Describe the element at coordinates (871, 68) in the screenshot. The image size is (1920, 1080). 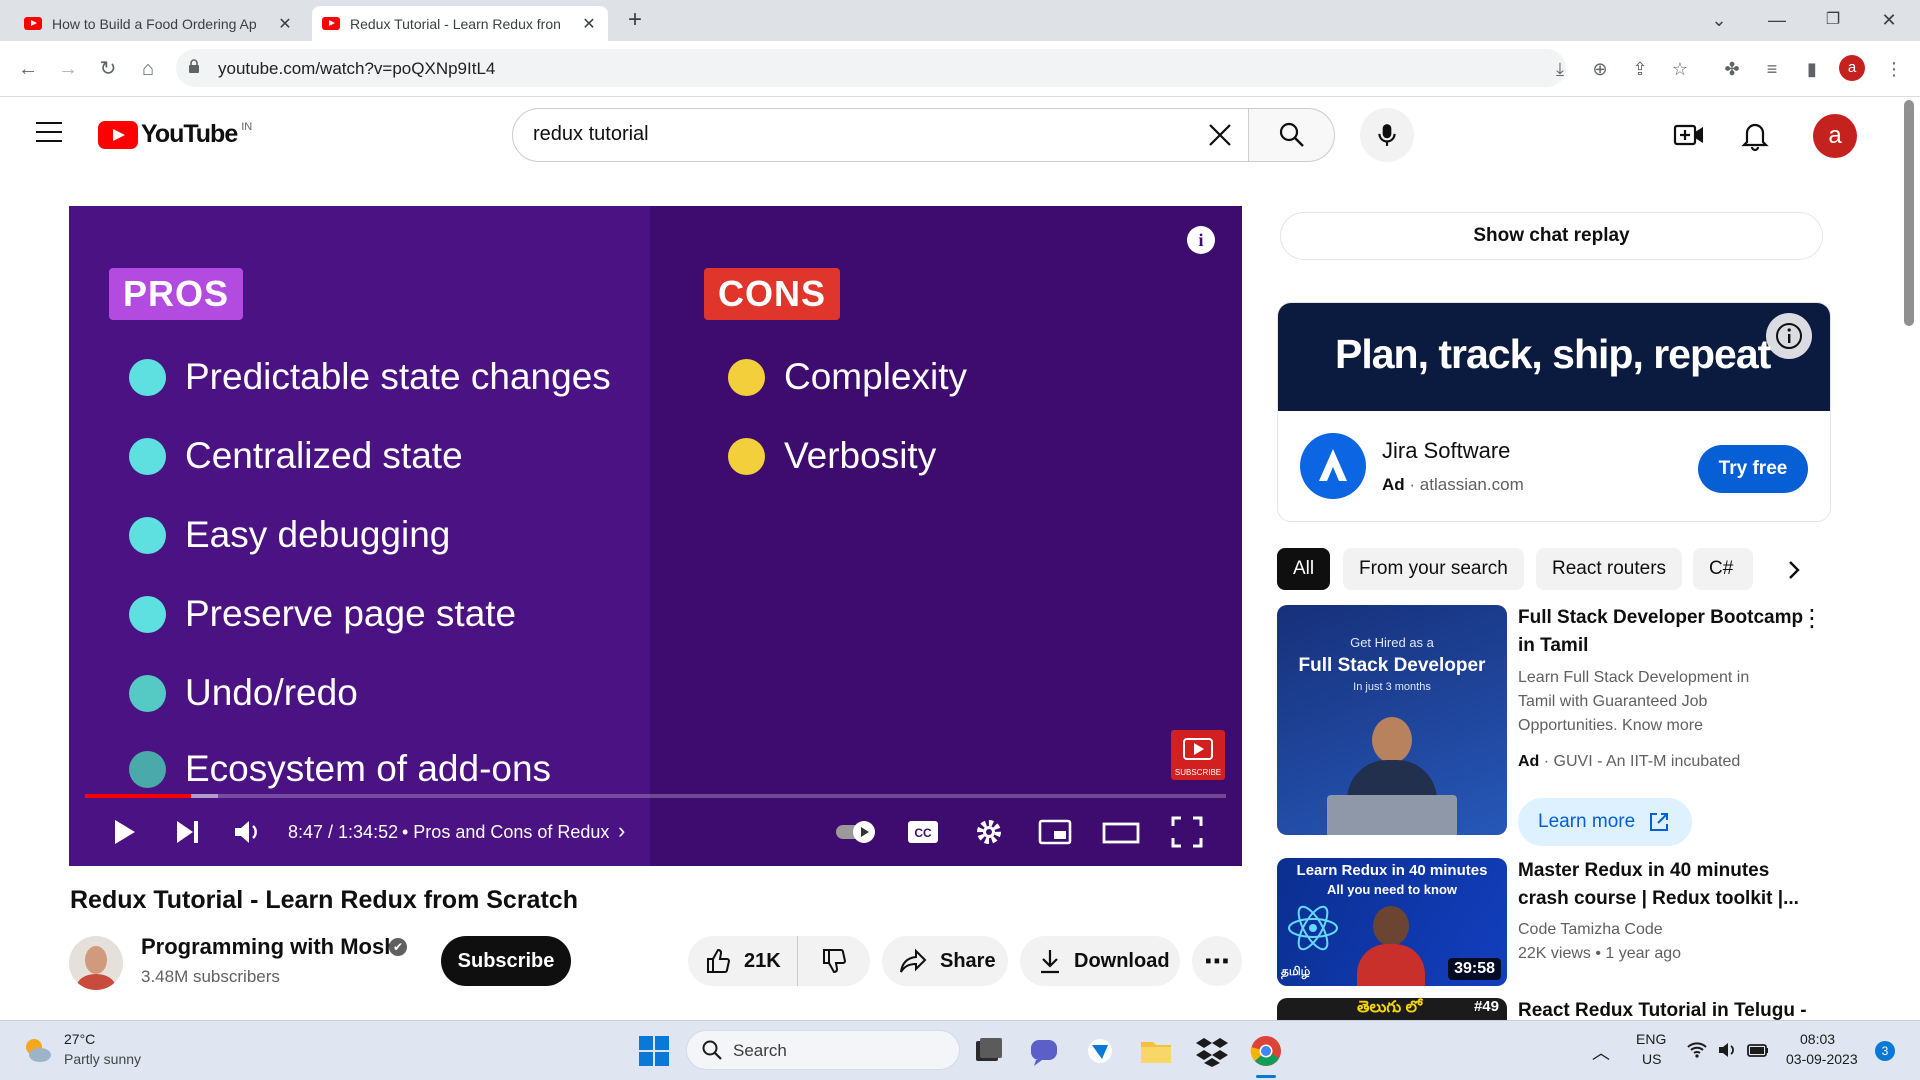
I see `address-bar: youtube.com/watch?v=poQXNp9ItL4` at that location.